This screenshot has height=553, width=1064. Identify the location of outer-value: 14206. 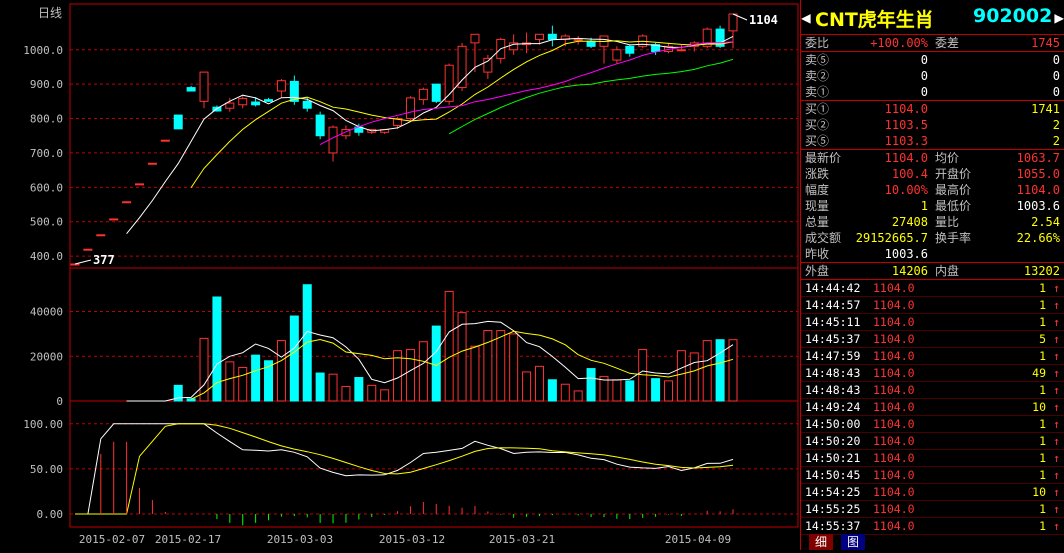
(909, 271).